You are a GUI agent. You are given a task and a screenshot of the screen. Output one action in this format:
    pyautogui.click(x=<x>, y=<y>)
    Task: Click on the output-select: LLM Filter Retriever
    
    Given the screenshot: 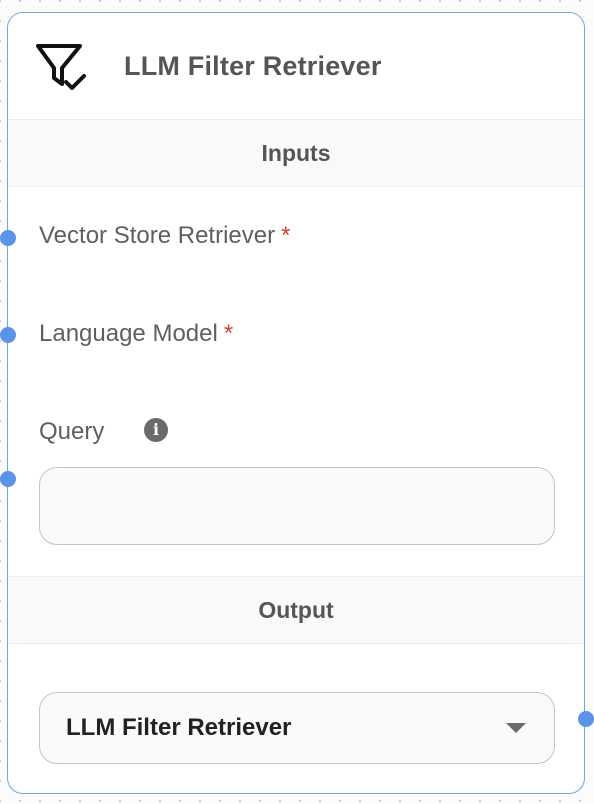 What is the action you would take?
    pyautogui.click(x=297, y=728)
    